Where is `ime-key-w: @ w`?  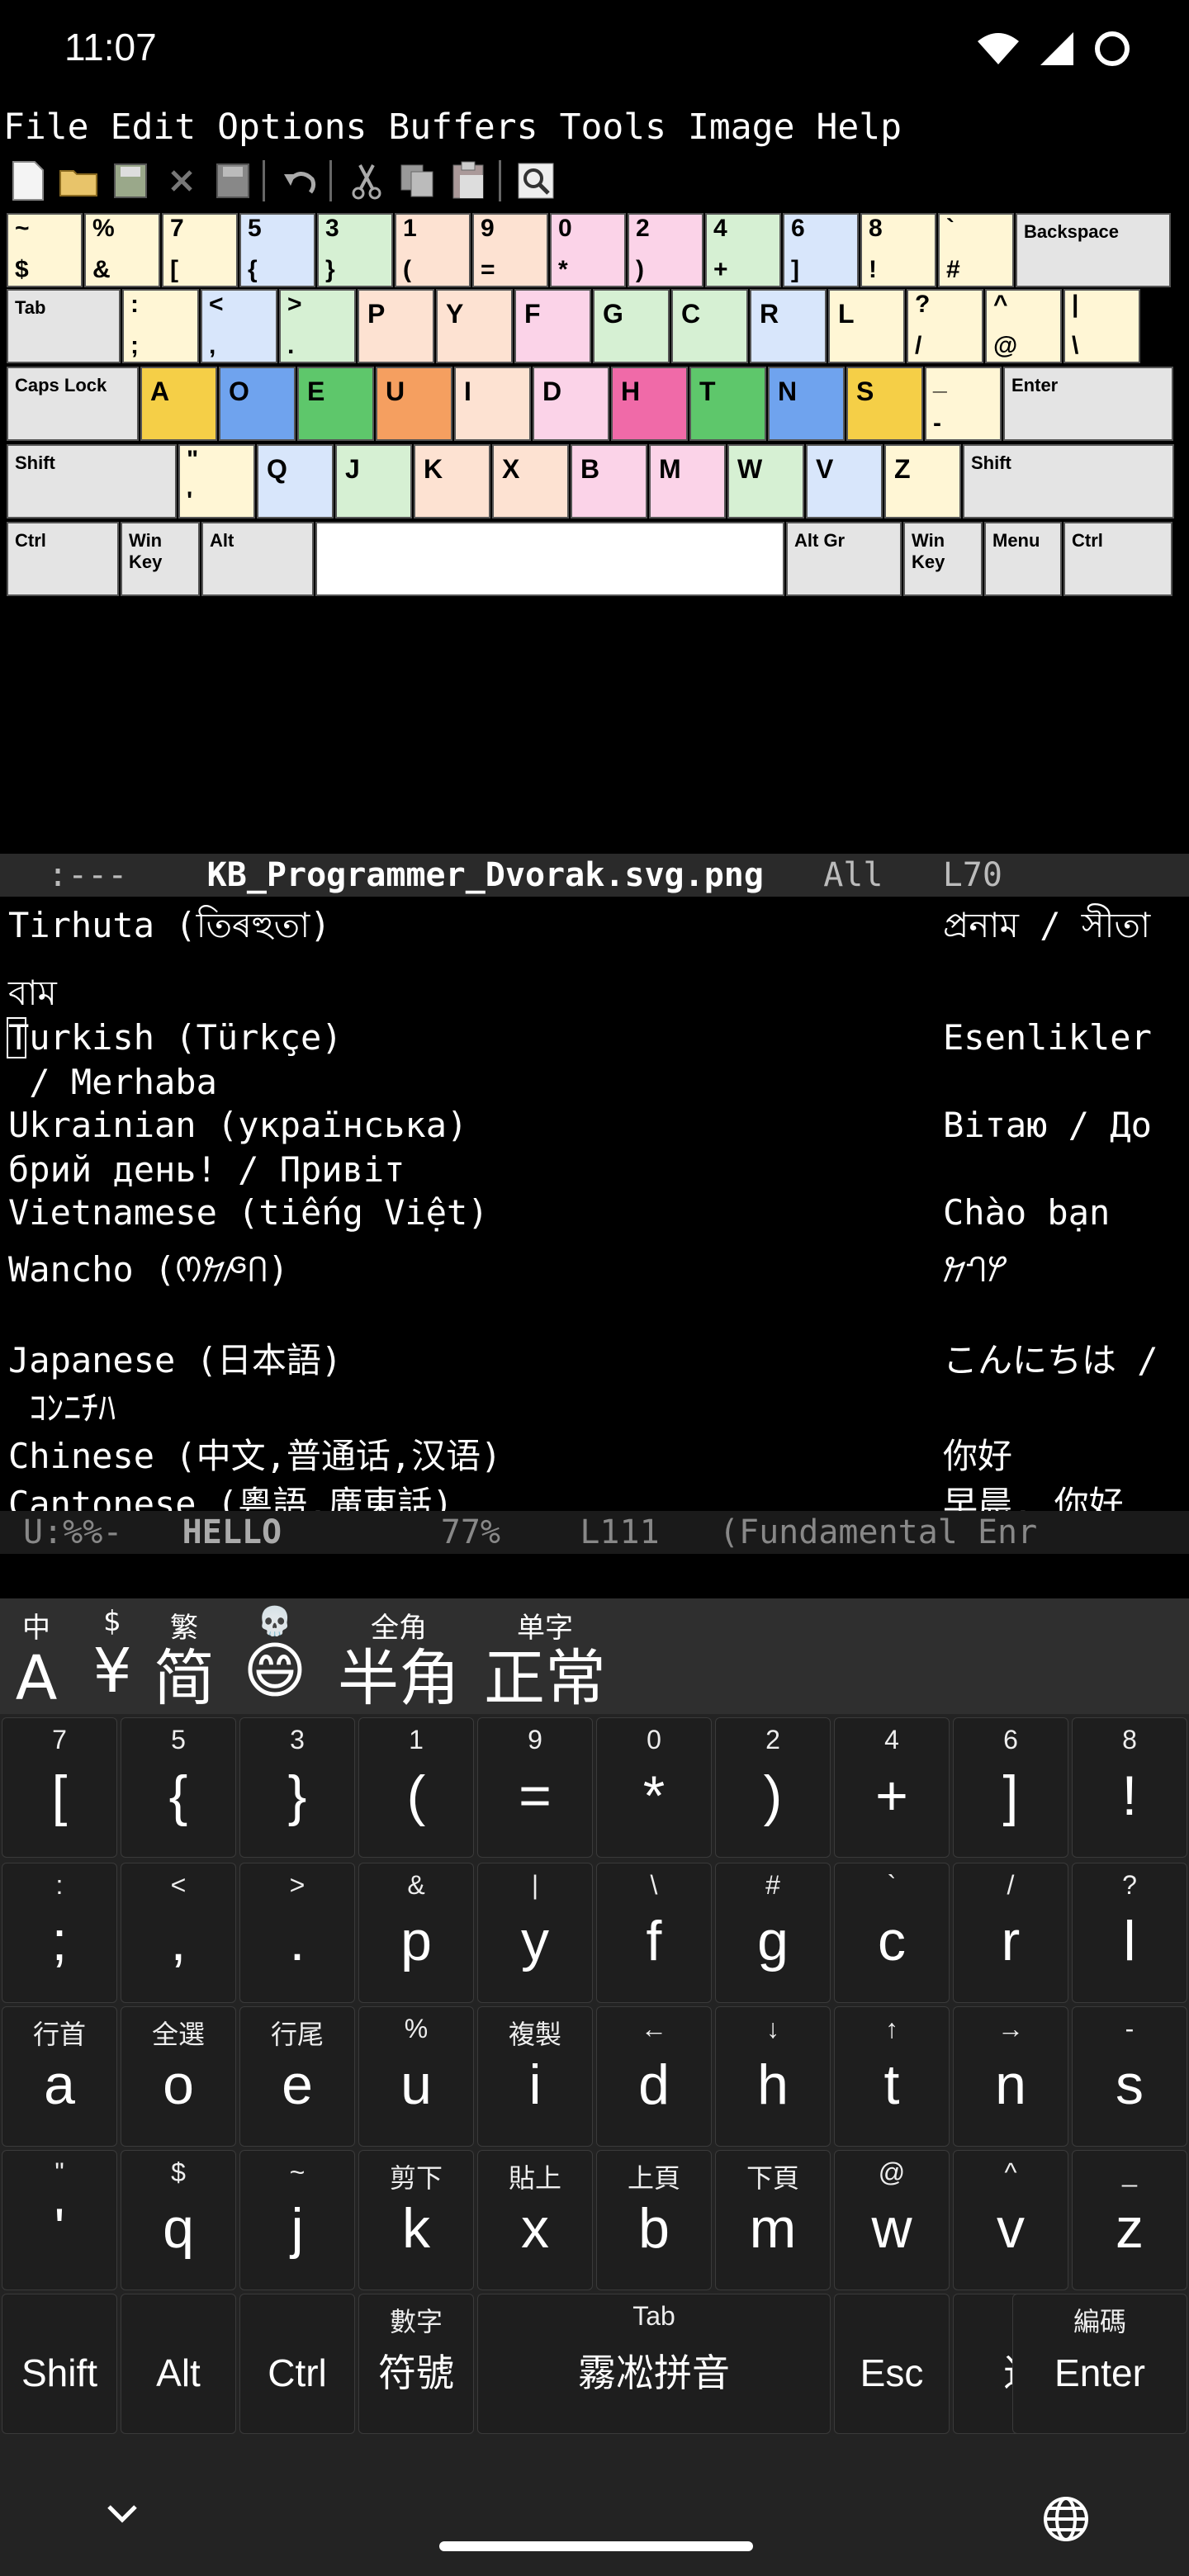
ime-key-w: @ w is located at coordinates (892, 2220).